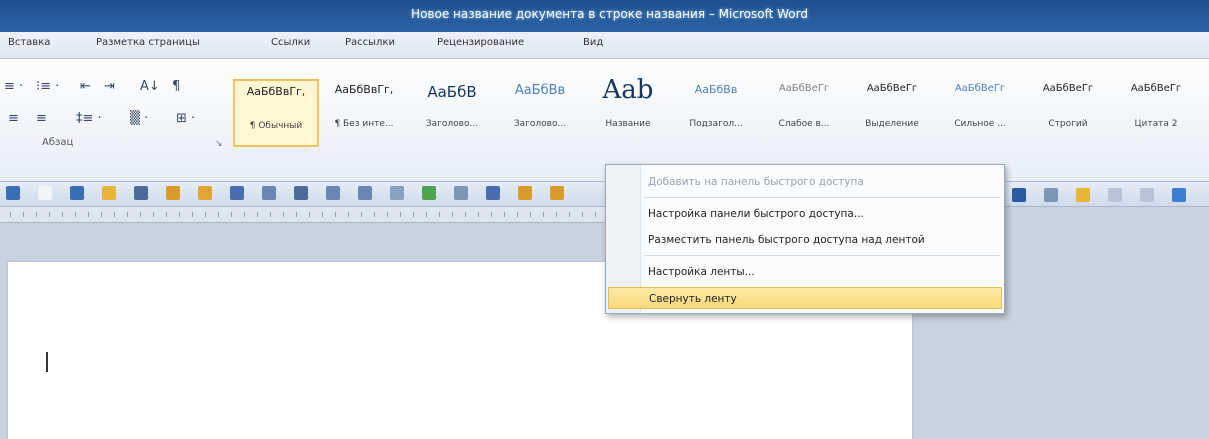 The height and width of the screenshot is (439, 1209). What do you see at coordinates (109, 86) in the screenshot?
I see `increase-indent-button: ⇥` at bounding box center [109, 86].